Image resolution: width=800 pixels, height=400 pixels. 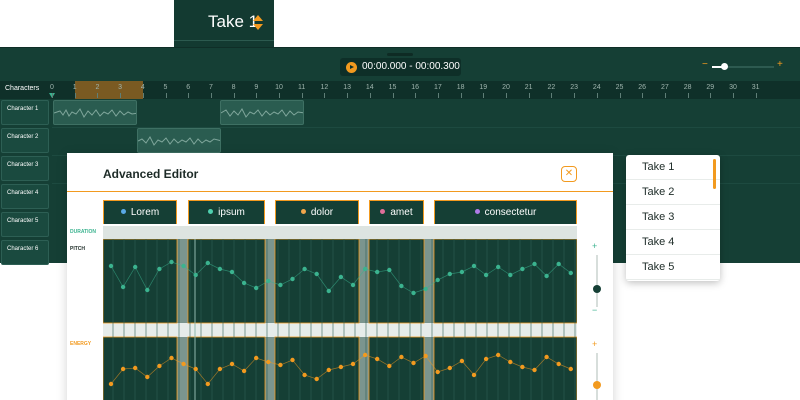 What do you see at coordinates (340, 232) in the screenshot?
I see `duration-strip` at bounding box center [340, 232].